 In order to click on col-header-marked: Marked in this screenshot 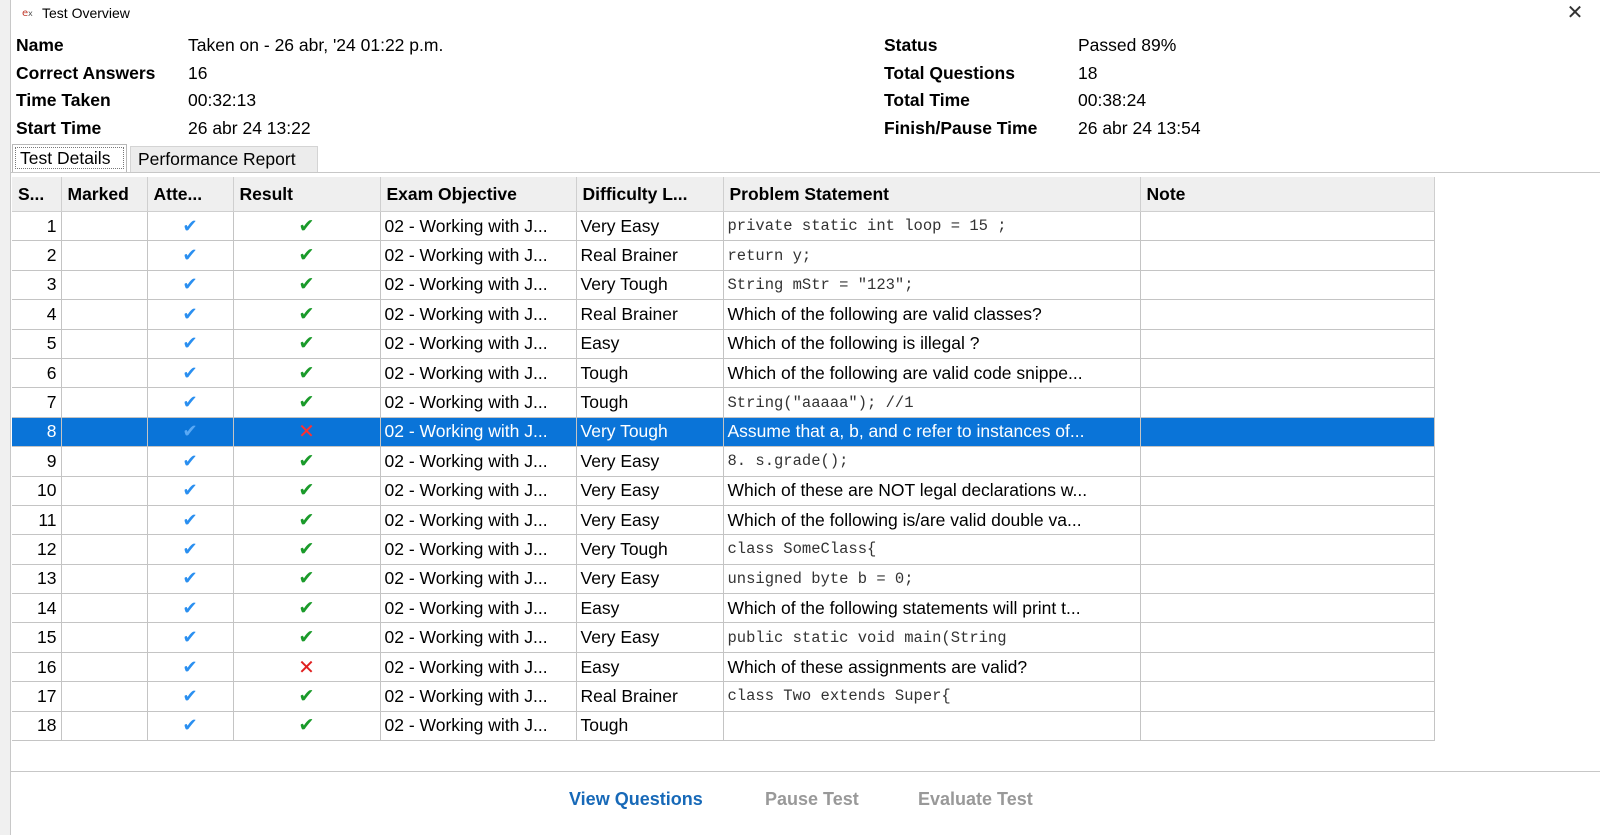, I will do `click(104, 194)`.